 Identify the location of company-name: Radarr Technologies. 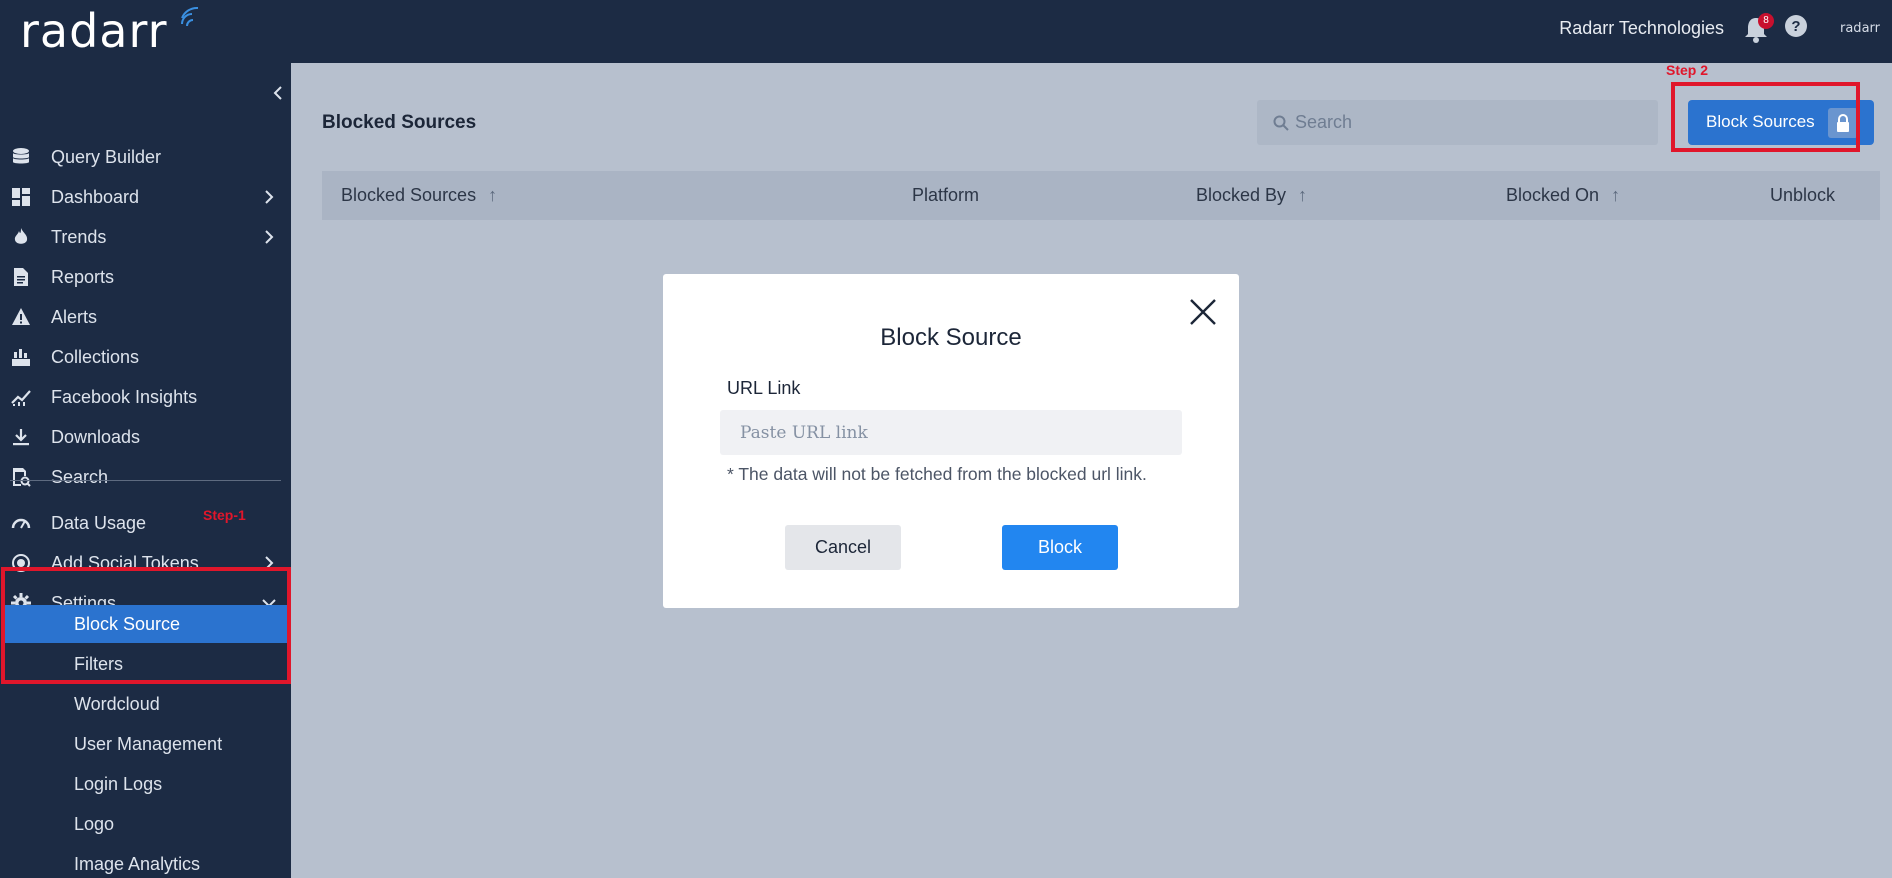
(1641, 28).